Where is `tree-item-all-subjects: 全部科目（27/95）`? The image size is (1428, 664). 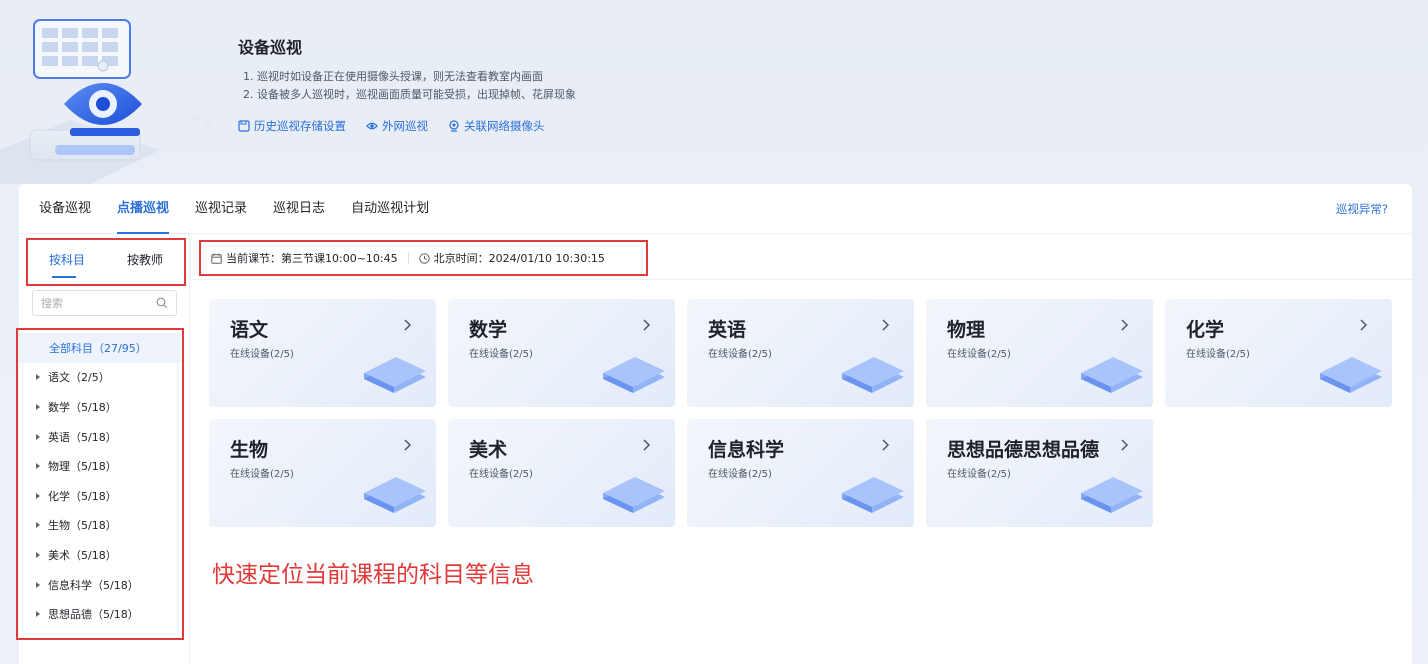 tree-item-all-subjects: 全部科目（27/95） is located at coordinates (100, 348).